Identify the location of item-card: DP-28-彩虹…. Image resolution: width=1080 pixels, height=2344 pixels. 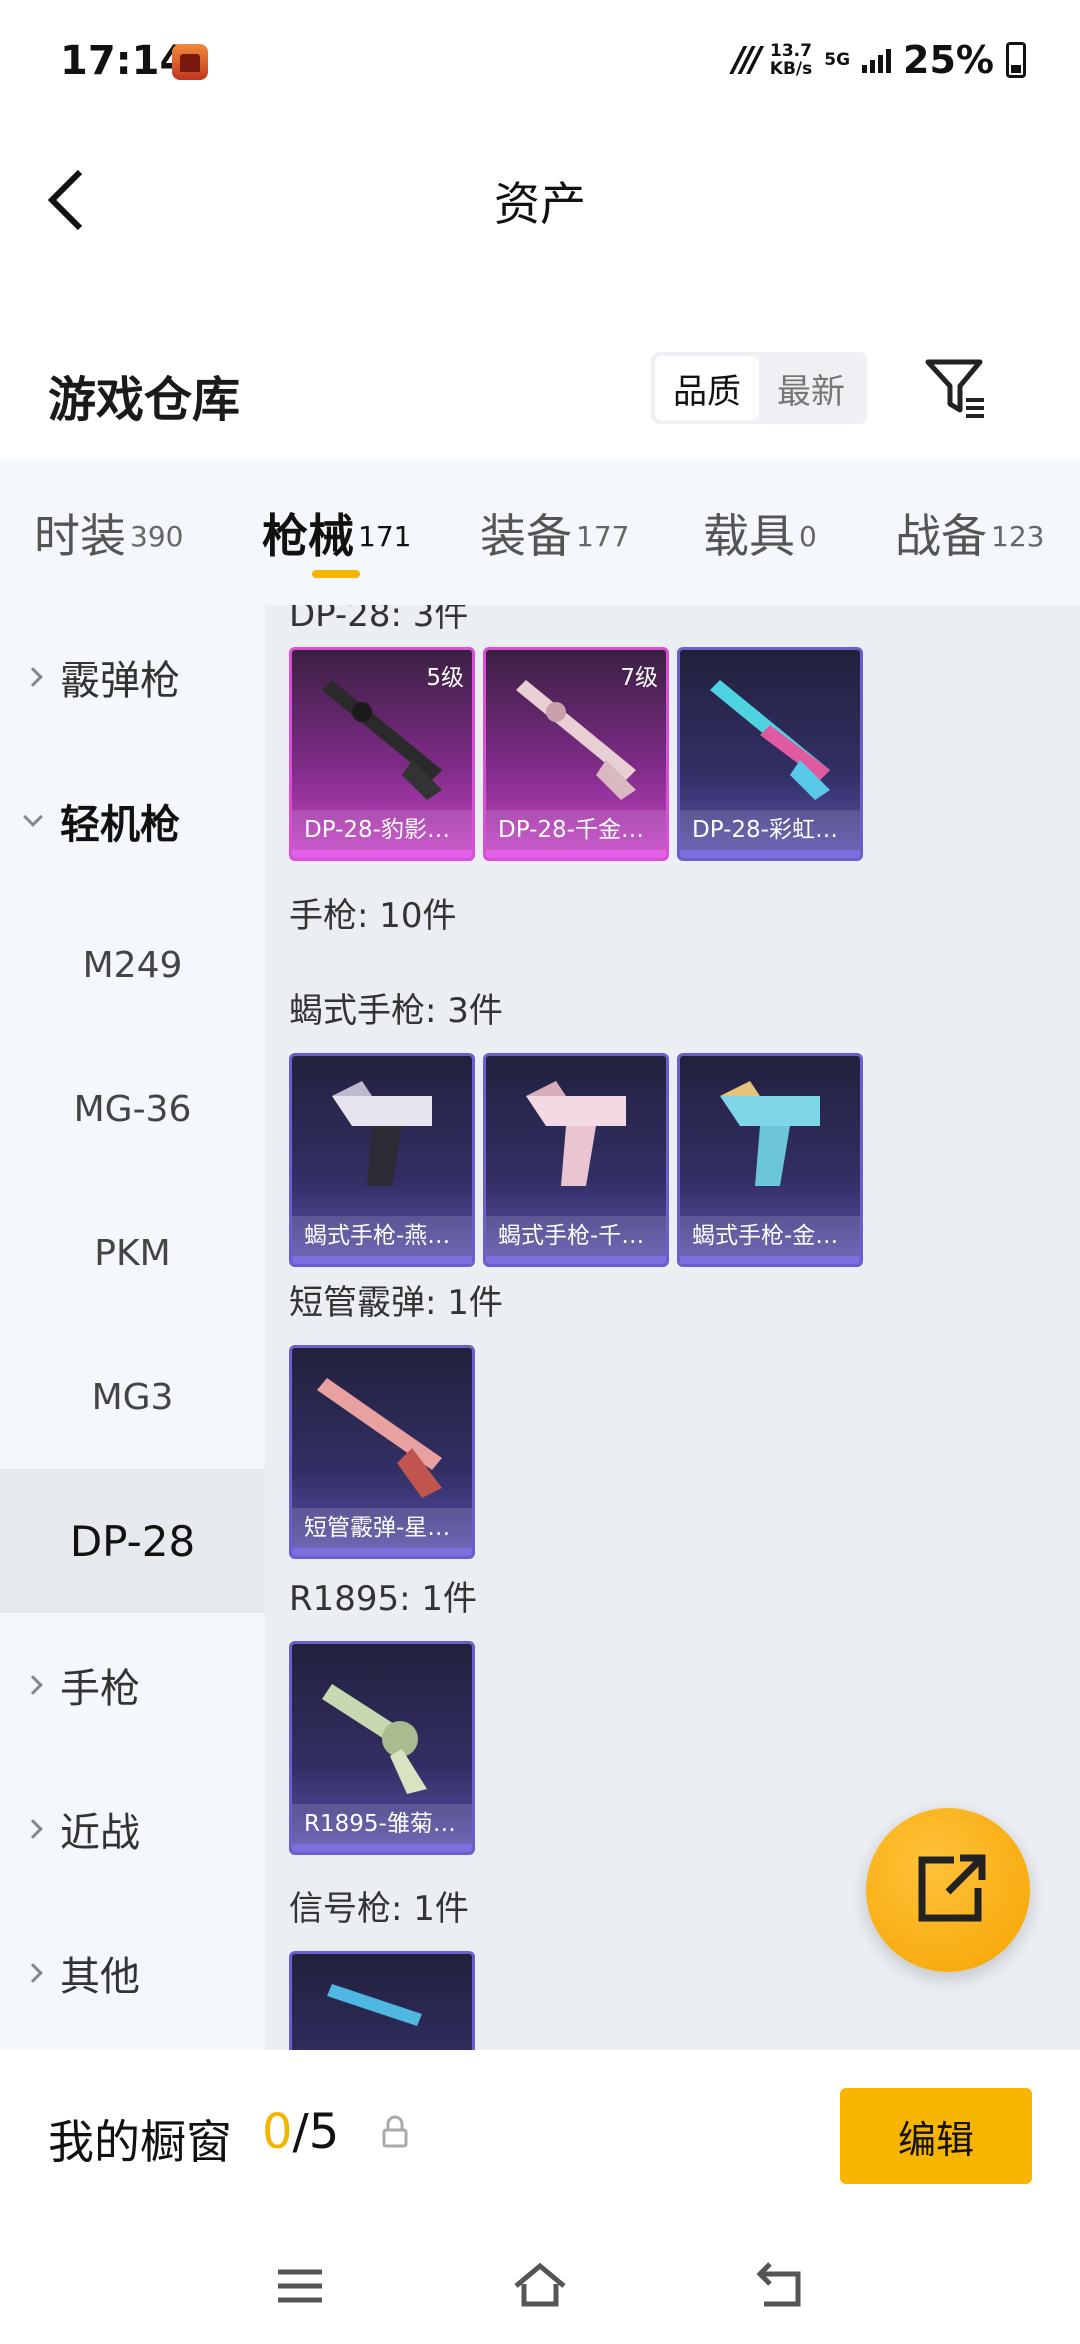
(770, 754).